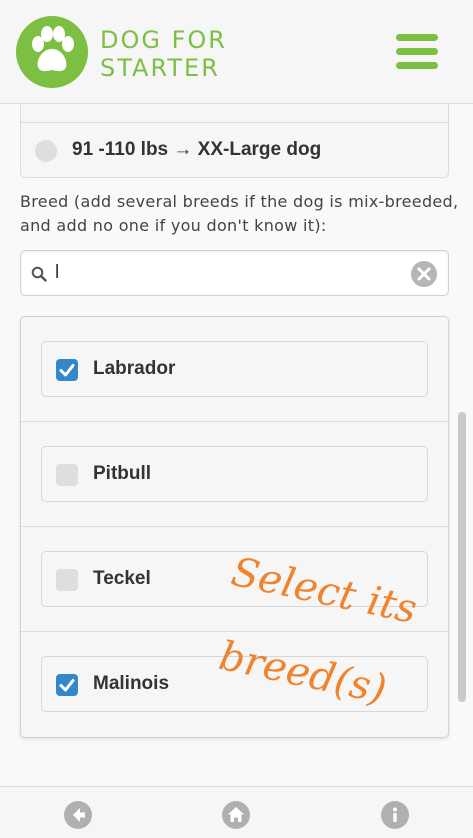 The height and width of the screenshot is (838, 473). I want to click on breed-option-malinois: Malinois, so click(234, 684).